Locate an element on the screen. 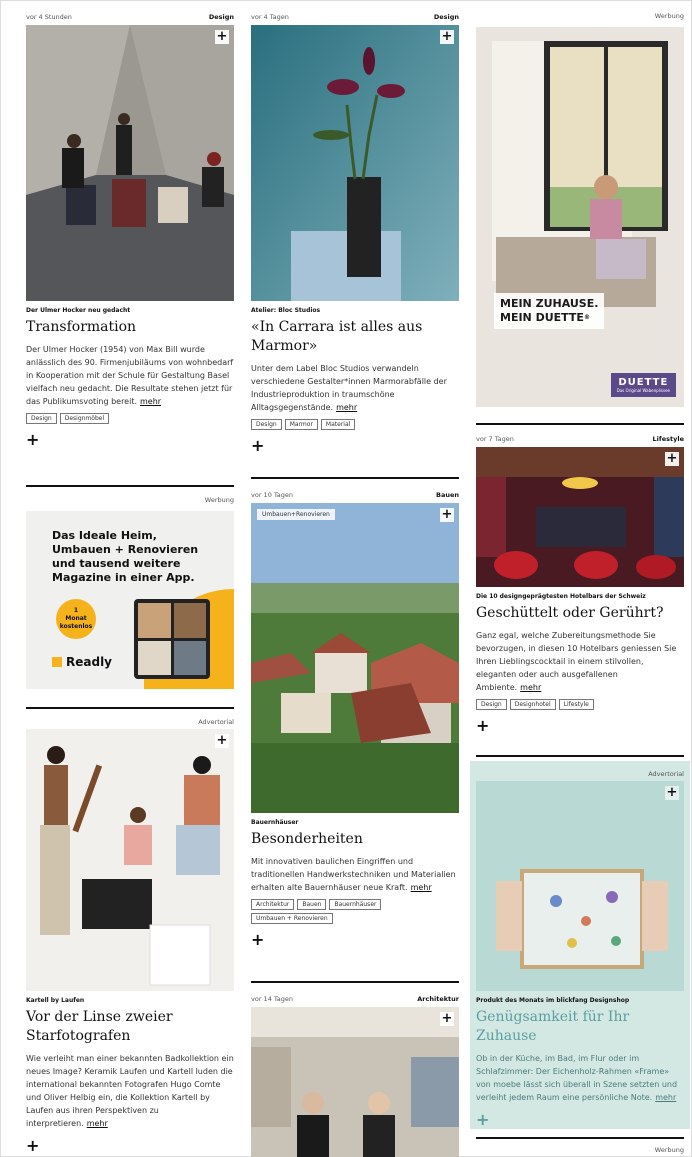  article-title: Genügsamkeit für Ihr Zuhause is located at coordinates (580, 1027).